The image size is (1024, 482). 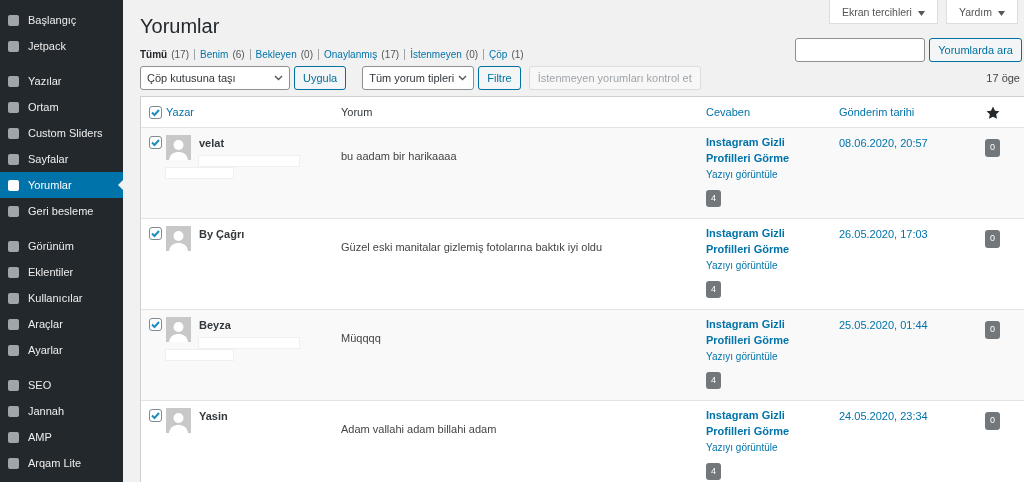 I want to click on author-name: By Çağrı, so click(x=222, y=234).